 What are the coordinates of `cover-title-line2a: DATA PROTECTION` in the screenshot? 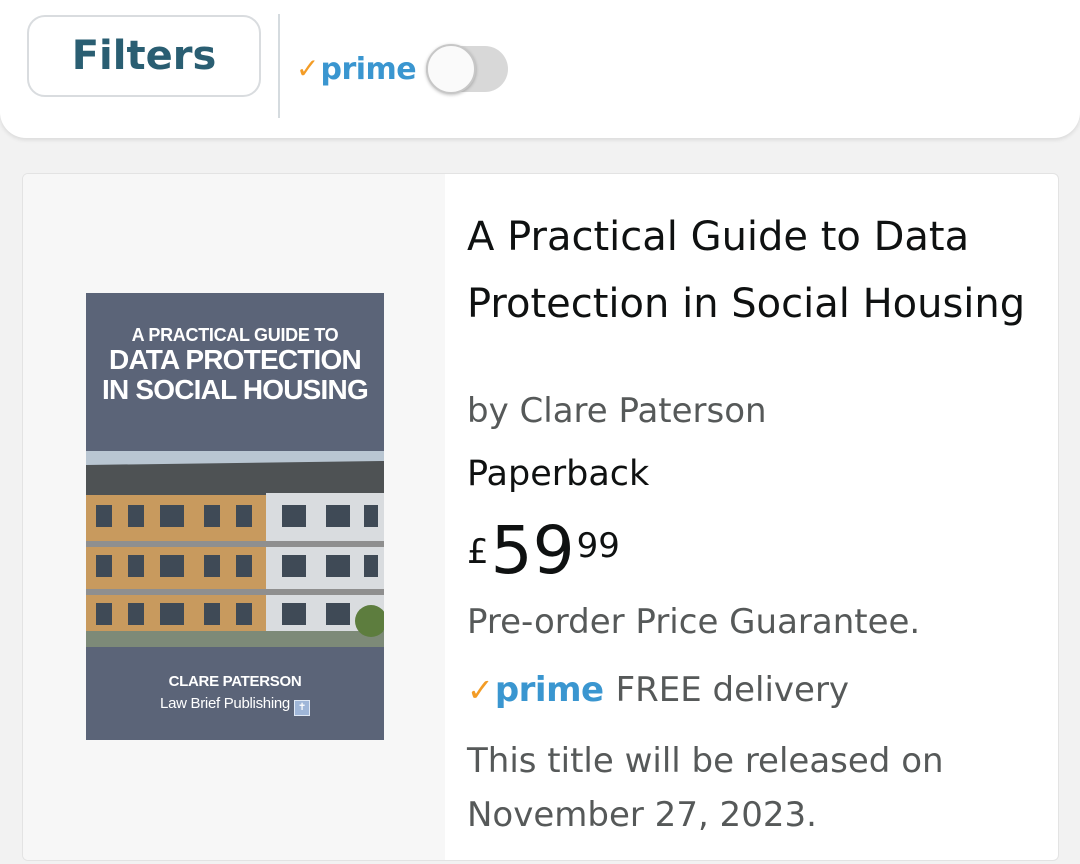 It's located at (235, 359).